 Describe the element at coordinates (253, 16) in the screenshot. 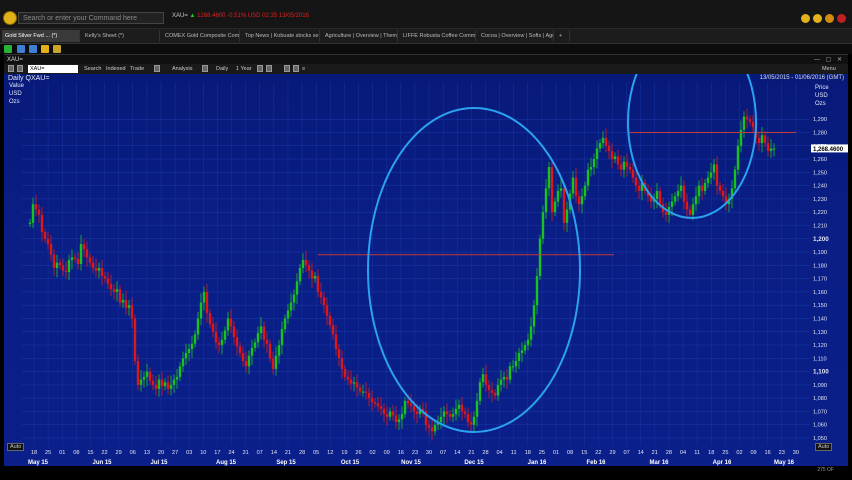

I see `ticker-values: 1268.4600 -0.51% USD 02:35 13/05/2016` at that location.